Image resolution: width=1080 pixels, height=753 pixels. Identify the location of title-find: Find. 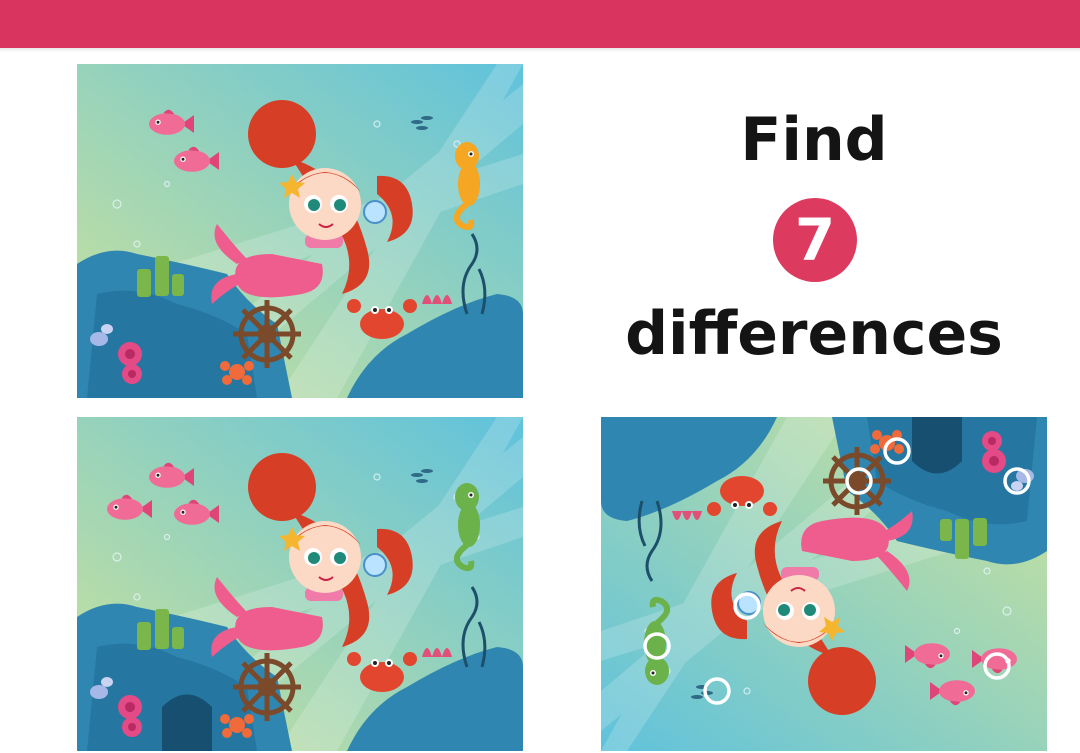
(814, 140).